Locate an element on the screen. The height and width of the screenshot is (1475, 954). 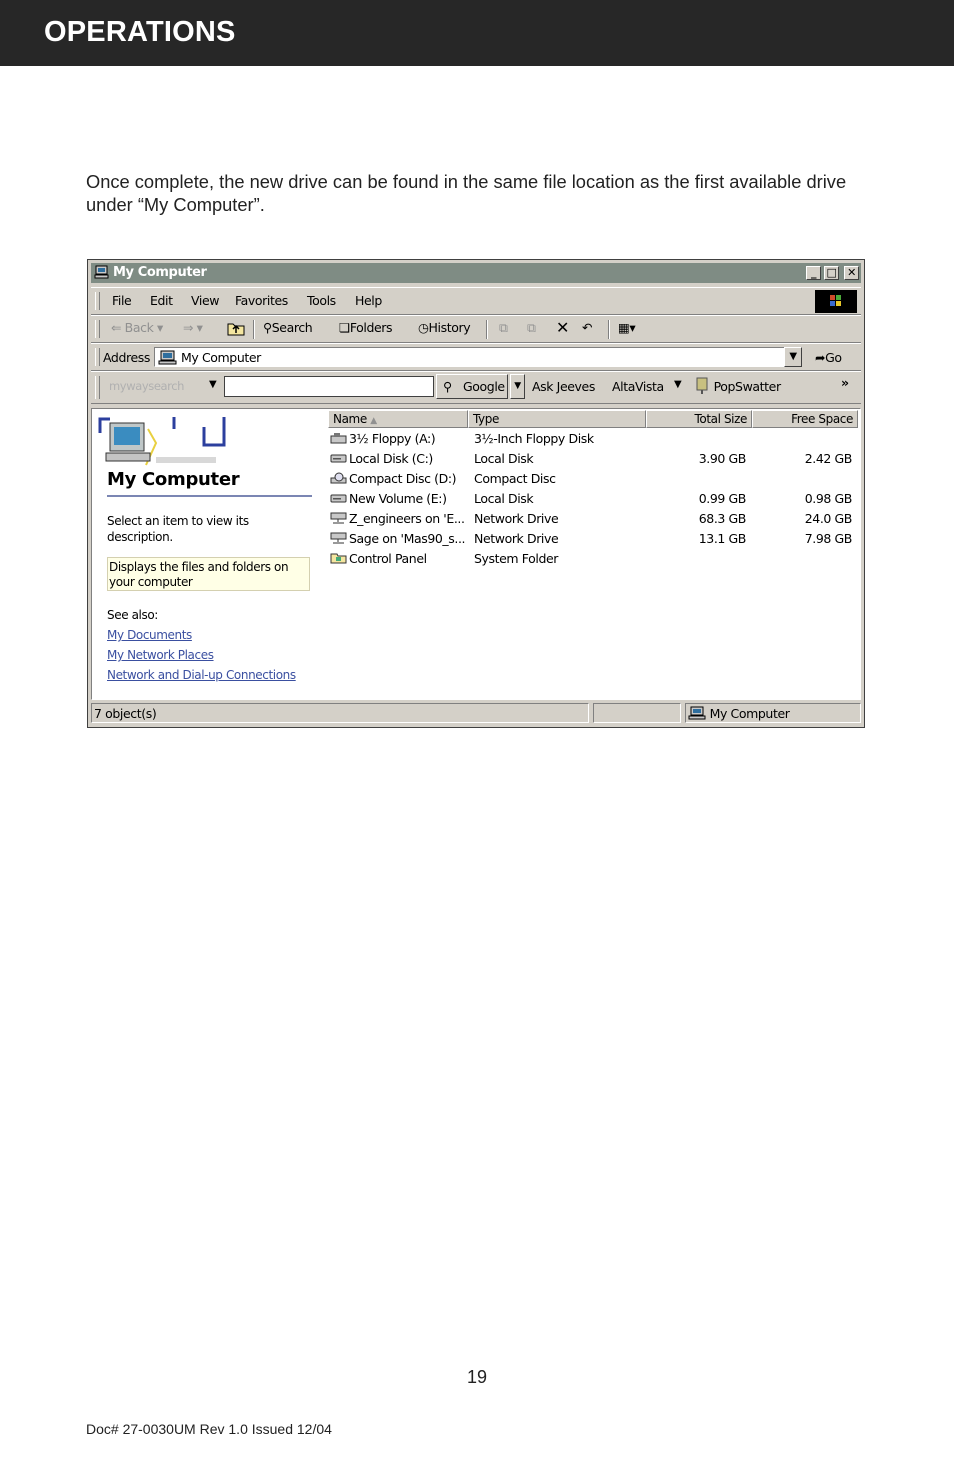
file-row-type-text: 3½-Inch Floppy Disk is located at coordinates (534, 438).